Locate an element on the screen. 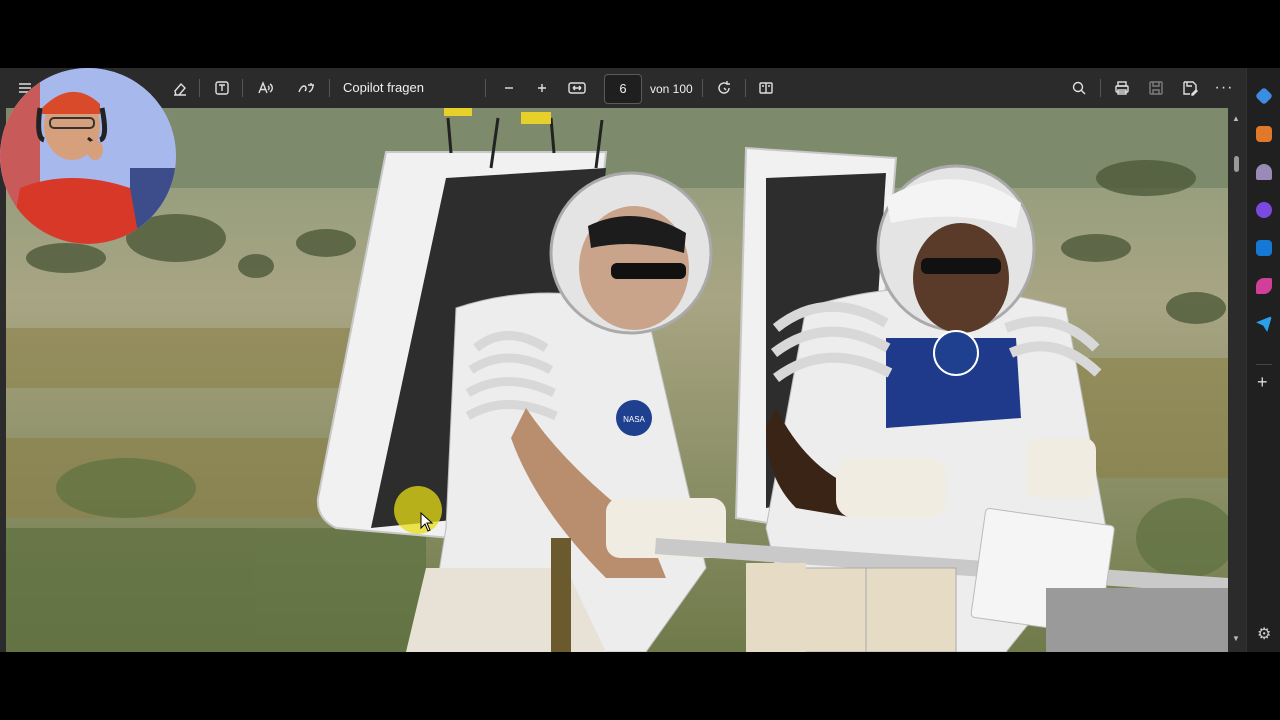 The image size is (1280, 720). zoom-out-icon is located at coordinates (509, 88).